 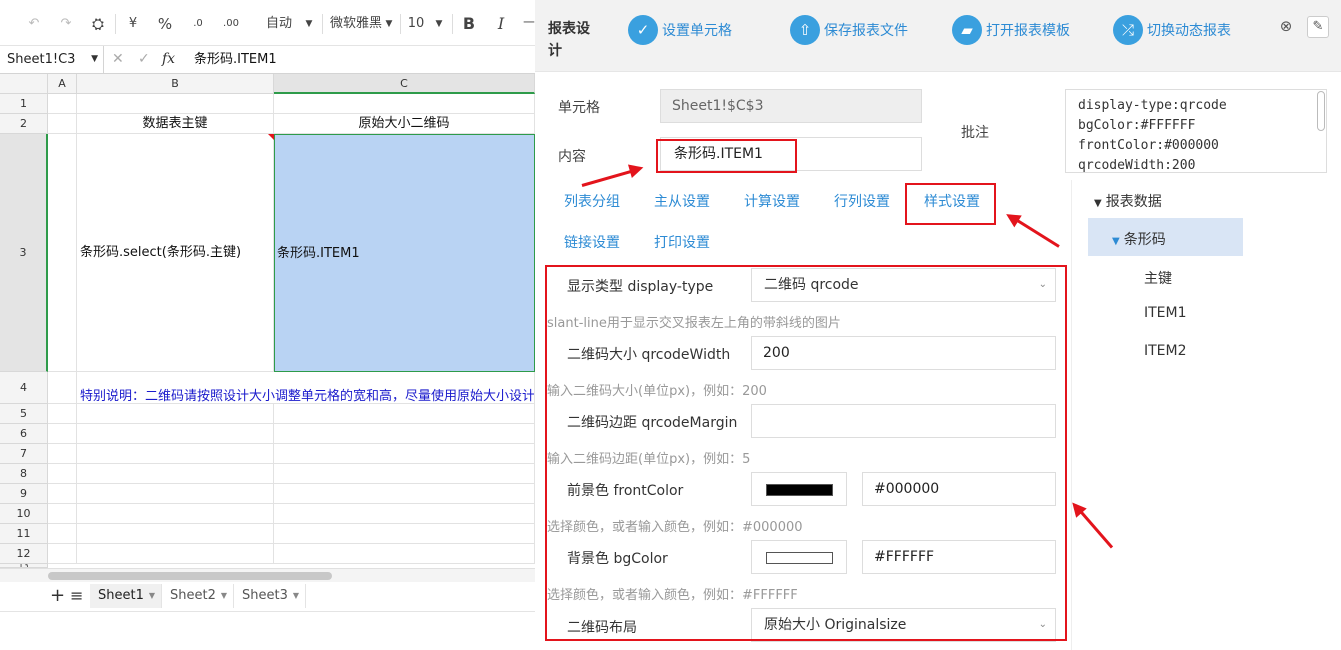 I want to click on set-cell-button: ✓ 设置单元格, so click(x=680, y=30).